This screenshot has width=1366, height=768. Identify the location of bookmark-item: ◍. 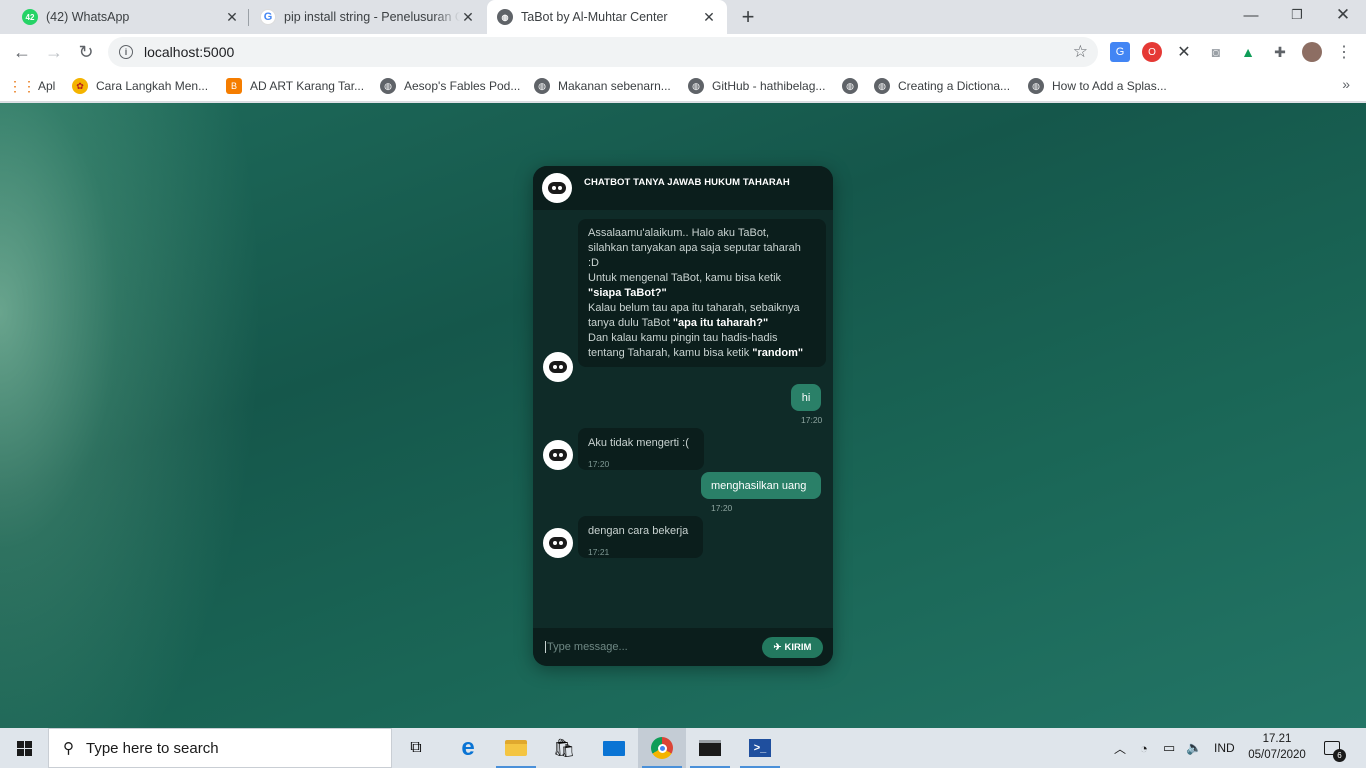
(854, 86).